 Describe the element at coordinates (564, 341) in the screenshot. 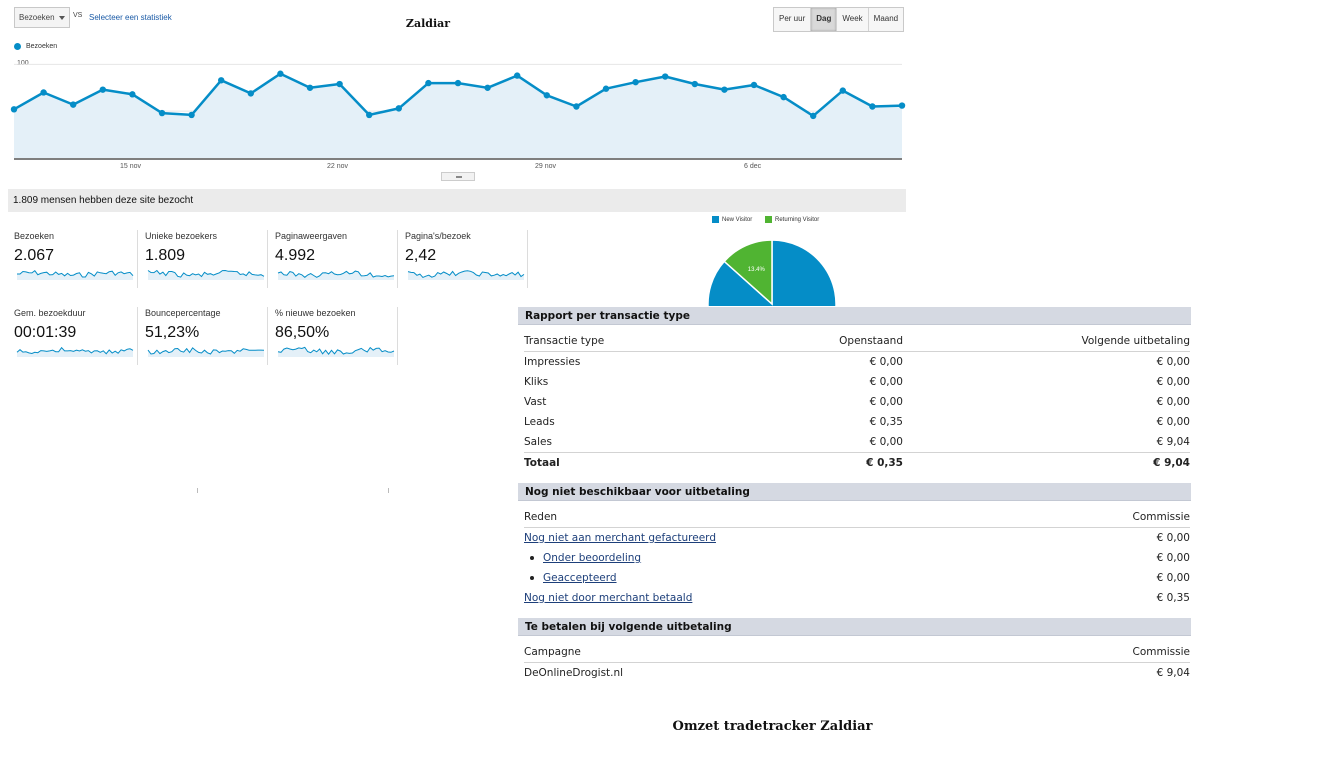

I see `column-header: Transactie type` at that location.